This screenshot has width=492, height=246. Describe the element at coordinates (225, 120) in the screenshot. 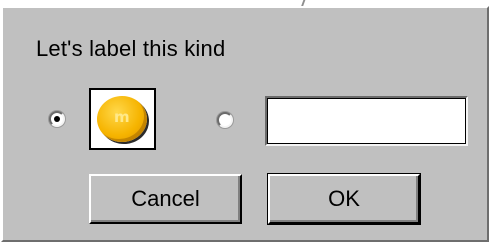

I see `radio-text-option` at that location.